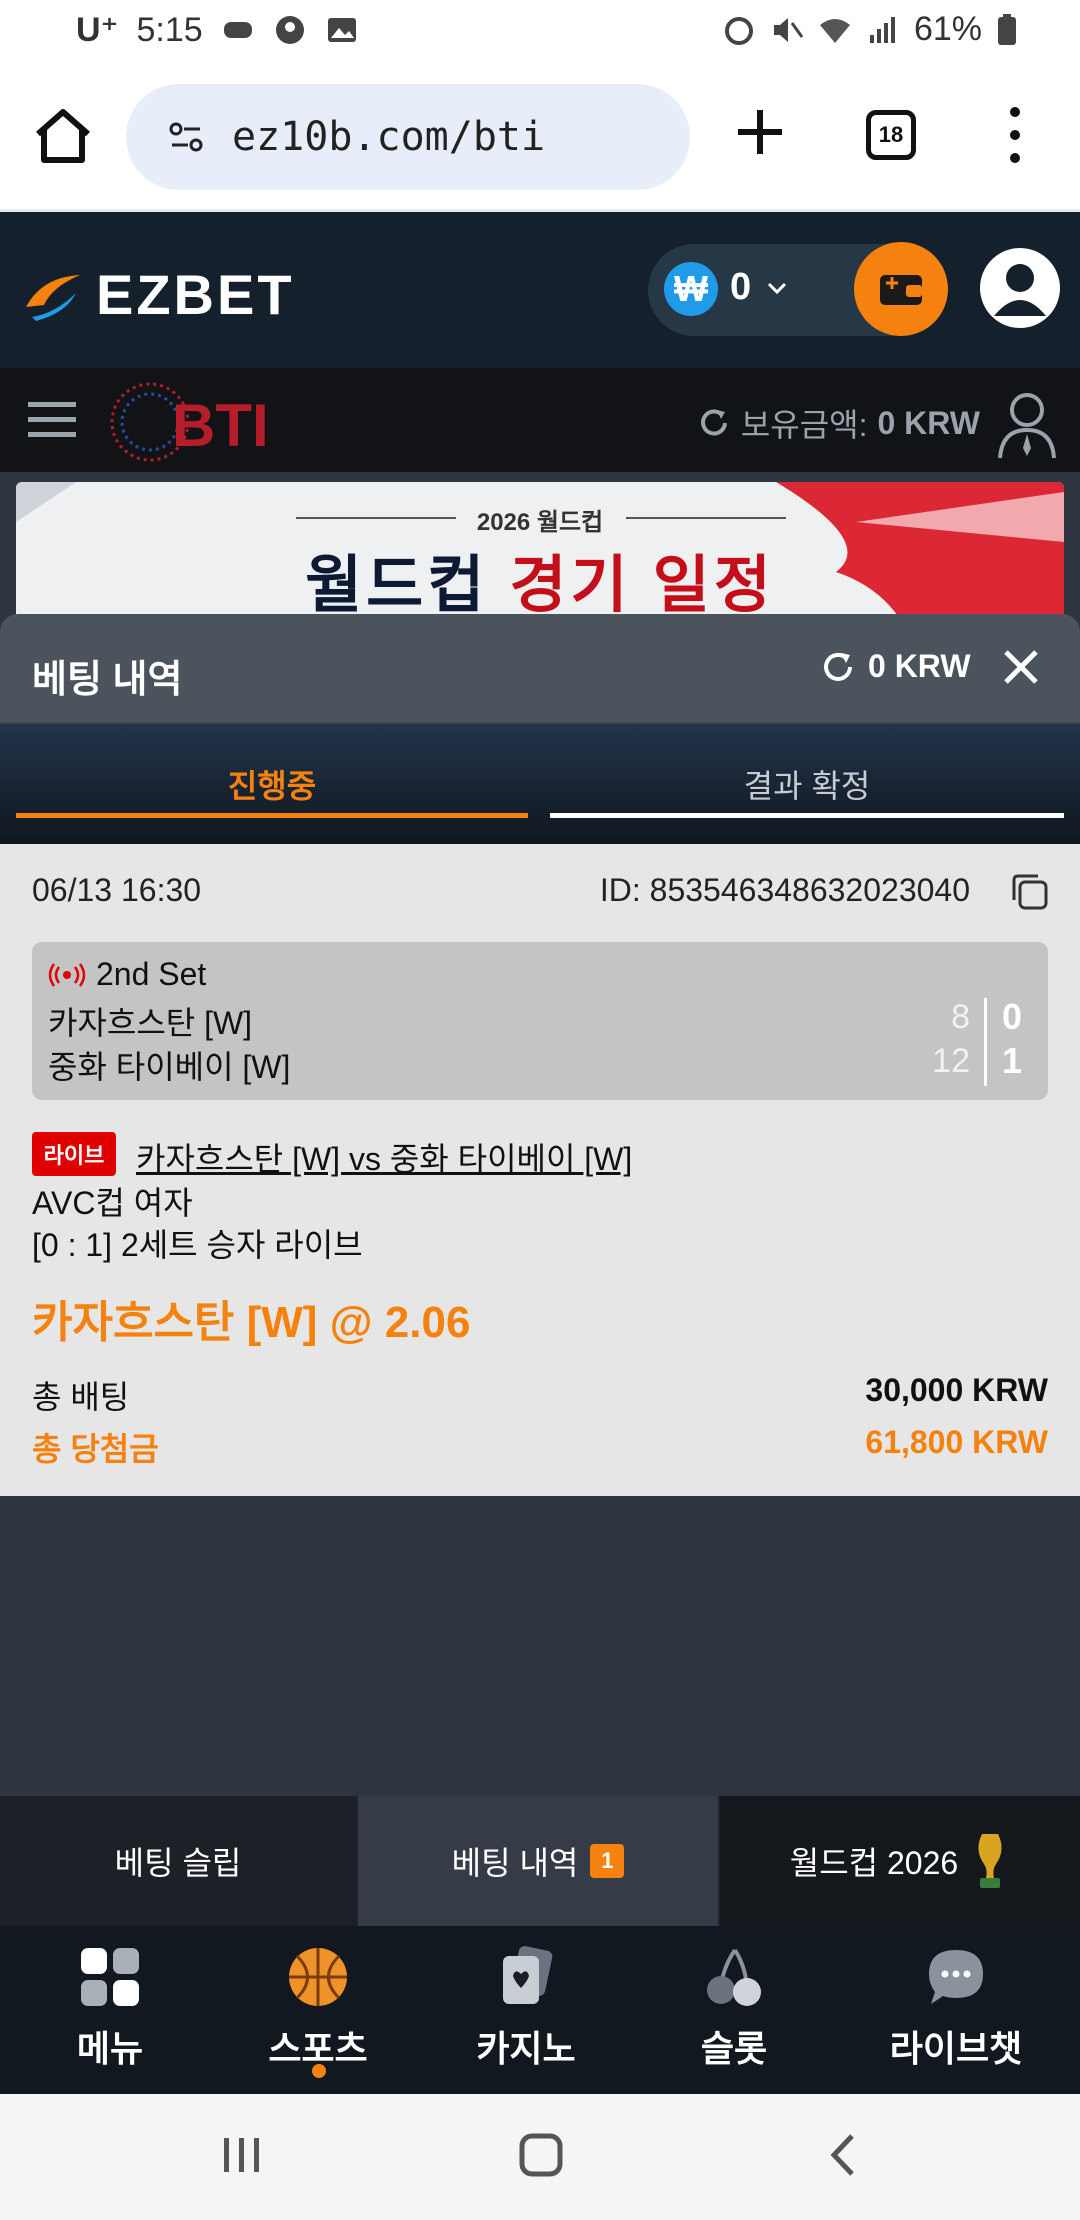  I want to click on live-scoreboard: 2nd Set 카자흐스탄 [W] 중화 타이베이 [W] 8 12 0 1, so click(540, 1021).